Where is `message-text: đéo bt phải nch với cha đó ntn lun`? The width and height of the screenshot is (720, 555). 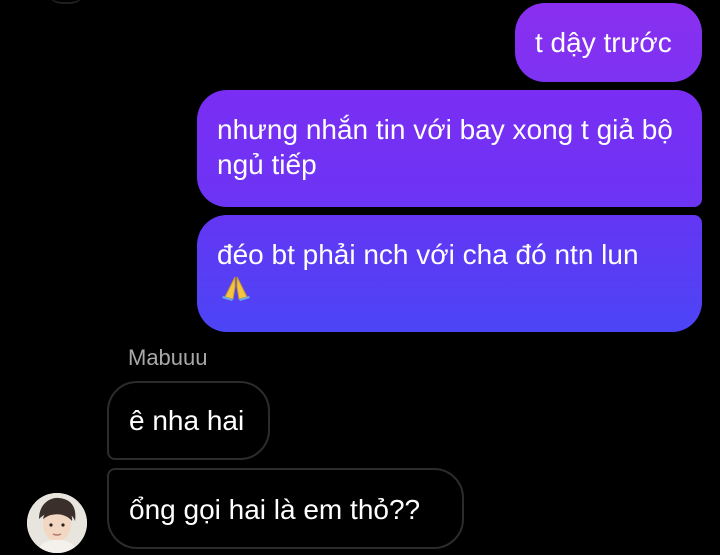 message-text: đéo bt phải nch với cha đó ntn lun is located at coordinates (428, 254).